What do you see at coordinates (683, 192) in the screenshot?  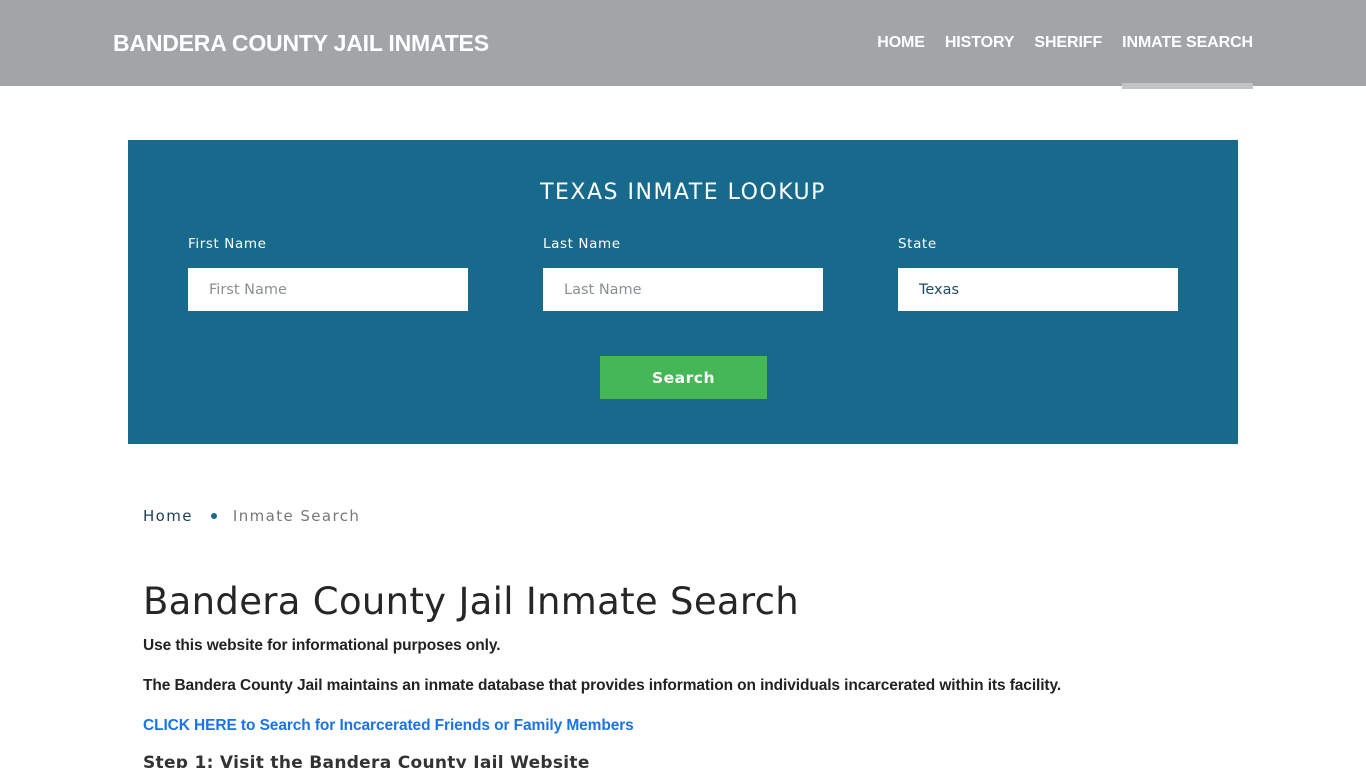 I see `lookup-title: TEXAS INMATE LOOKUP` at bounding box center [683, 192].